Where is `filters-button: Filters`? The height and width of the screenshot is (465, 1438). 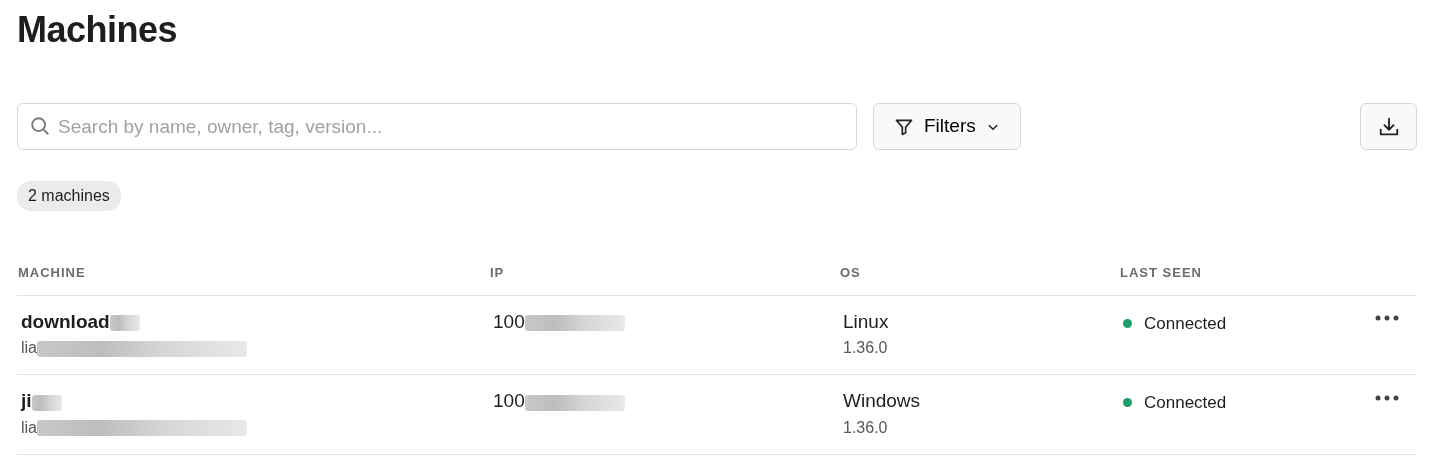 filters-button: Filters is located at coordinates (947, 126).